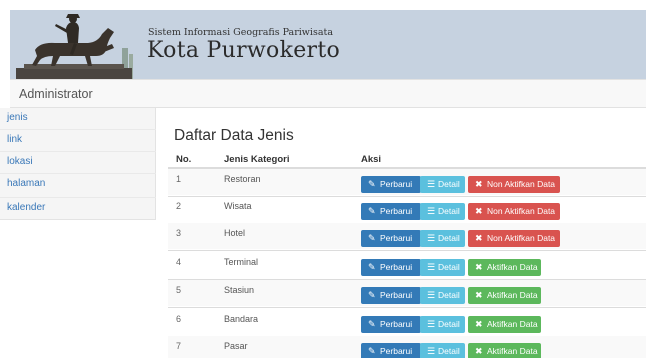  What do you see at coordinates (179, 319) in the screenshot?
I see `row-number: 6` at bounding box center [179, 319].